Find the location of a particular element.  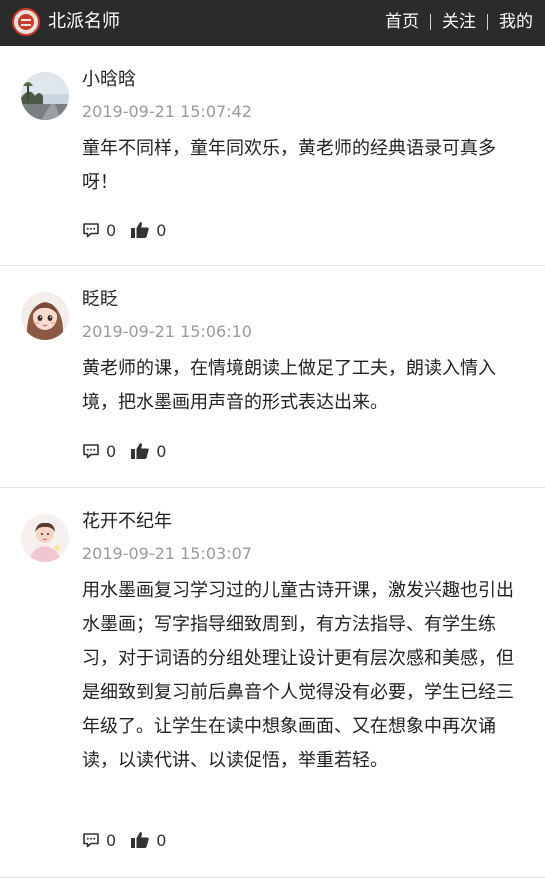

avatar-photo-girl-image is located at coordinates (45, 538).